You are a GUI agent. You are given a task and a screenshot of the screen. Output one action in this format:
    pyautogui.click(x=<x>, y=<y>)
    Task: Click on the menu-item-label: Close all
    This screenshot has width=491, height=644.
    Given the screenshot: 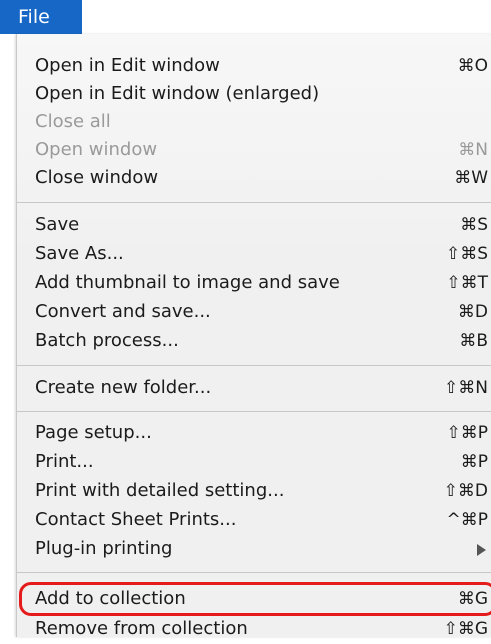 What is the action you would take?
    pyautogui.click(x=73, y=121)
    